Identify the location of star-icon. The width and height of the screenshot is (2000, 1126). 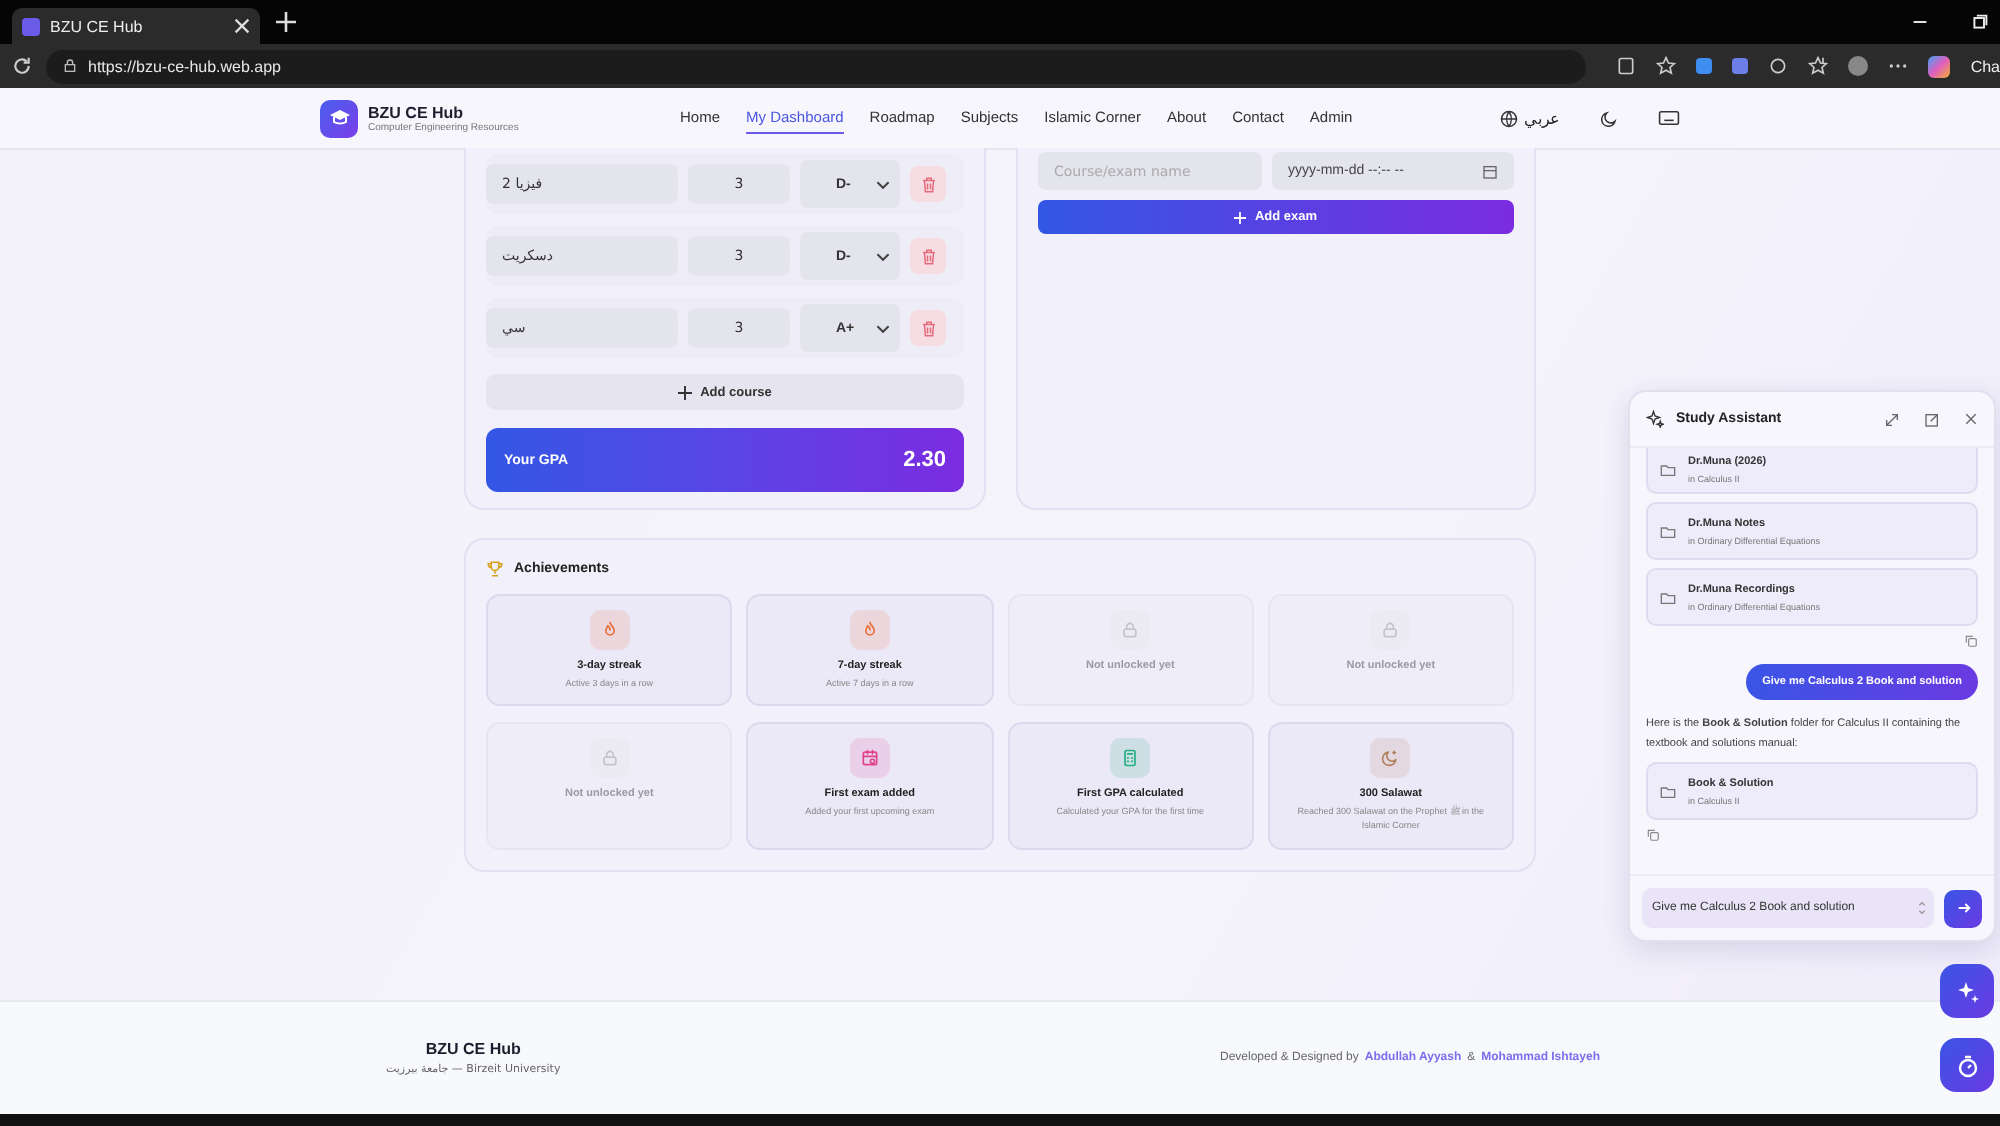
(1666, 66).